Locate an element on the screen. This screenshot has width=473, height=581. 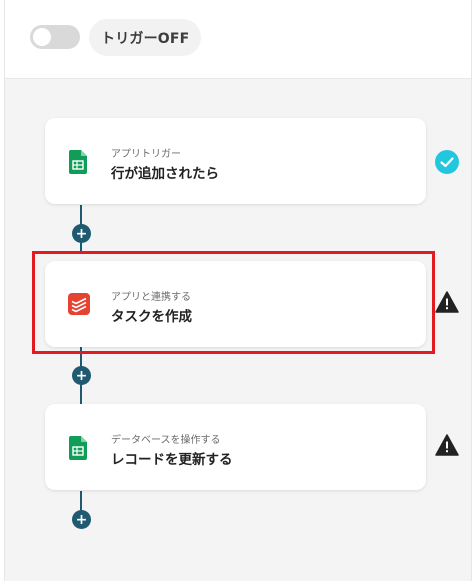
step-type-label: アプリトリガー is located at coordinates (146, 154).